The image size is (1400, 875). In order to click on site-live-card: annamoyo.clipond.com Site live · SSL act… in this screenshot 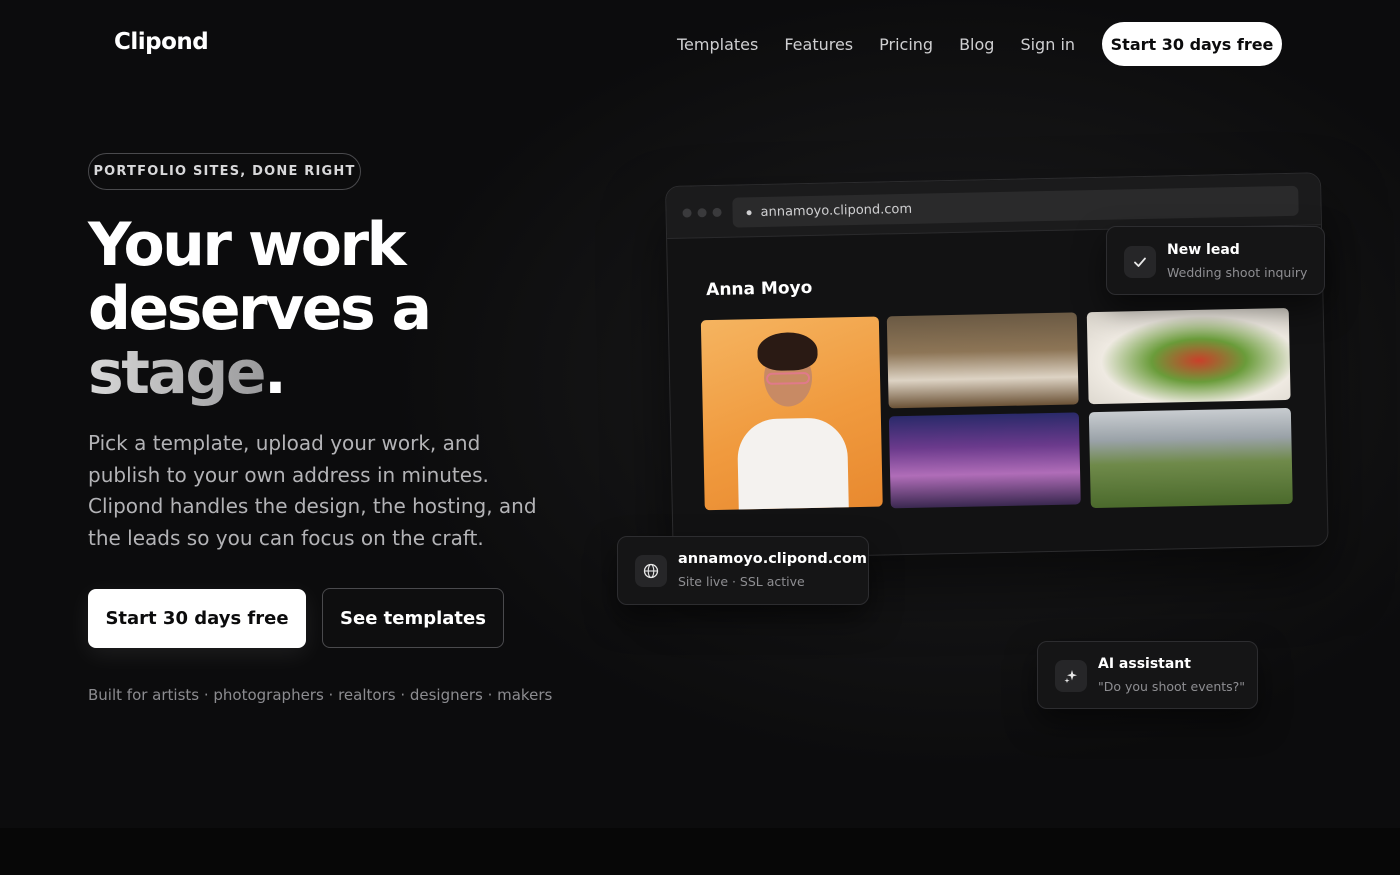, I will do `click(743, 570)`.